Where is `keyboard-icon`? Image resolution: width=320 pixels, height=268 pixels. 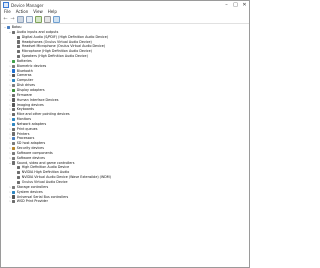 keyboard-icon is located at coordinates (14, 110).